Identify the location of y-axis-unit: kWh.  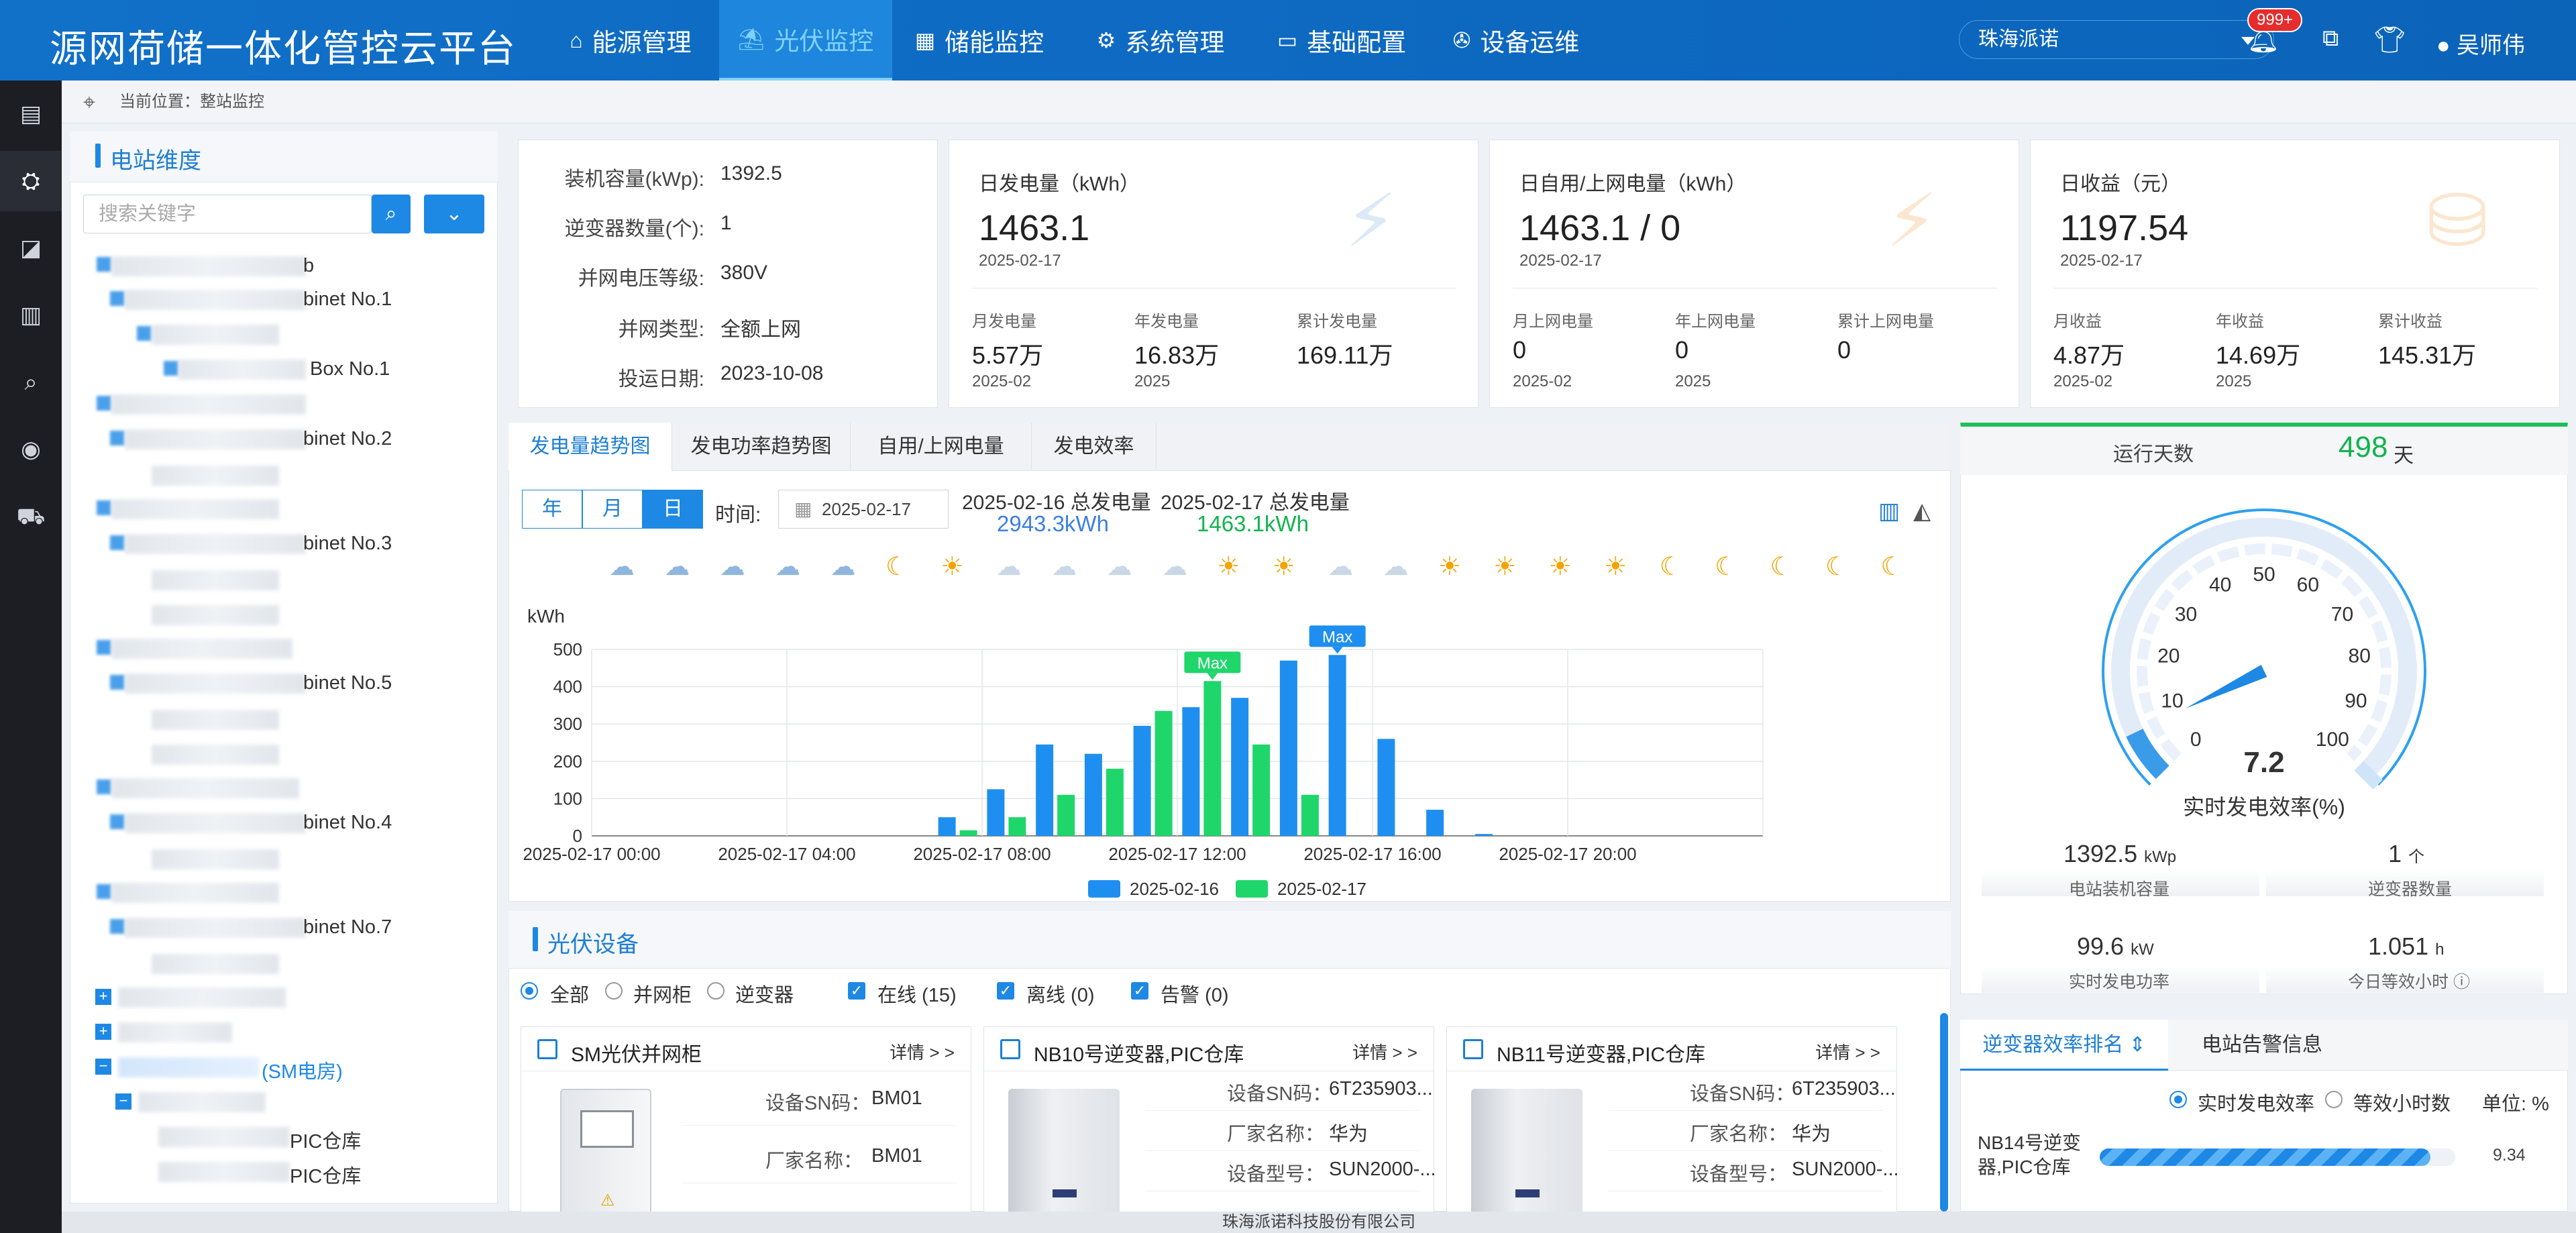
(546, 616).